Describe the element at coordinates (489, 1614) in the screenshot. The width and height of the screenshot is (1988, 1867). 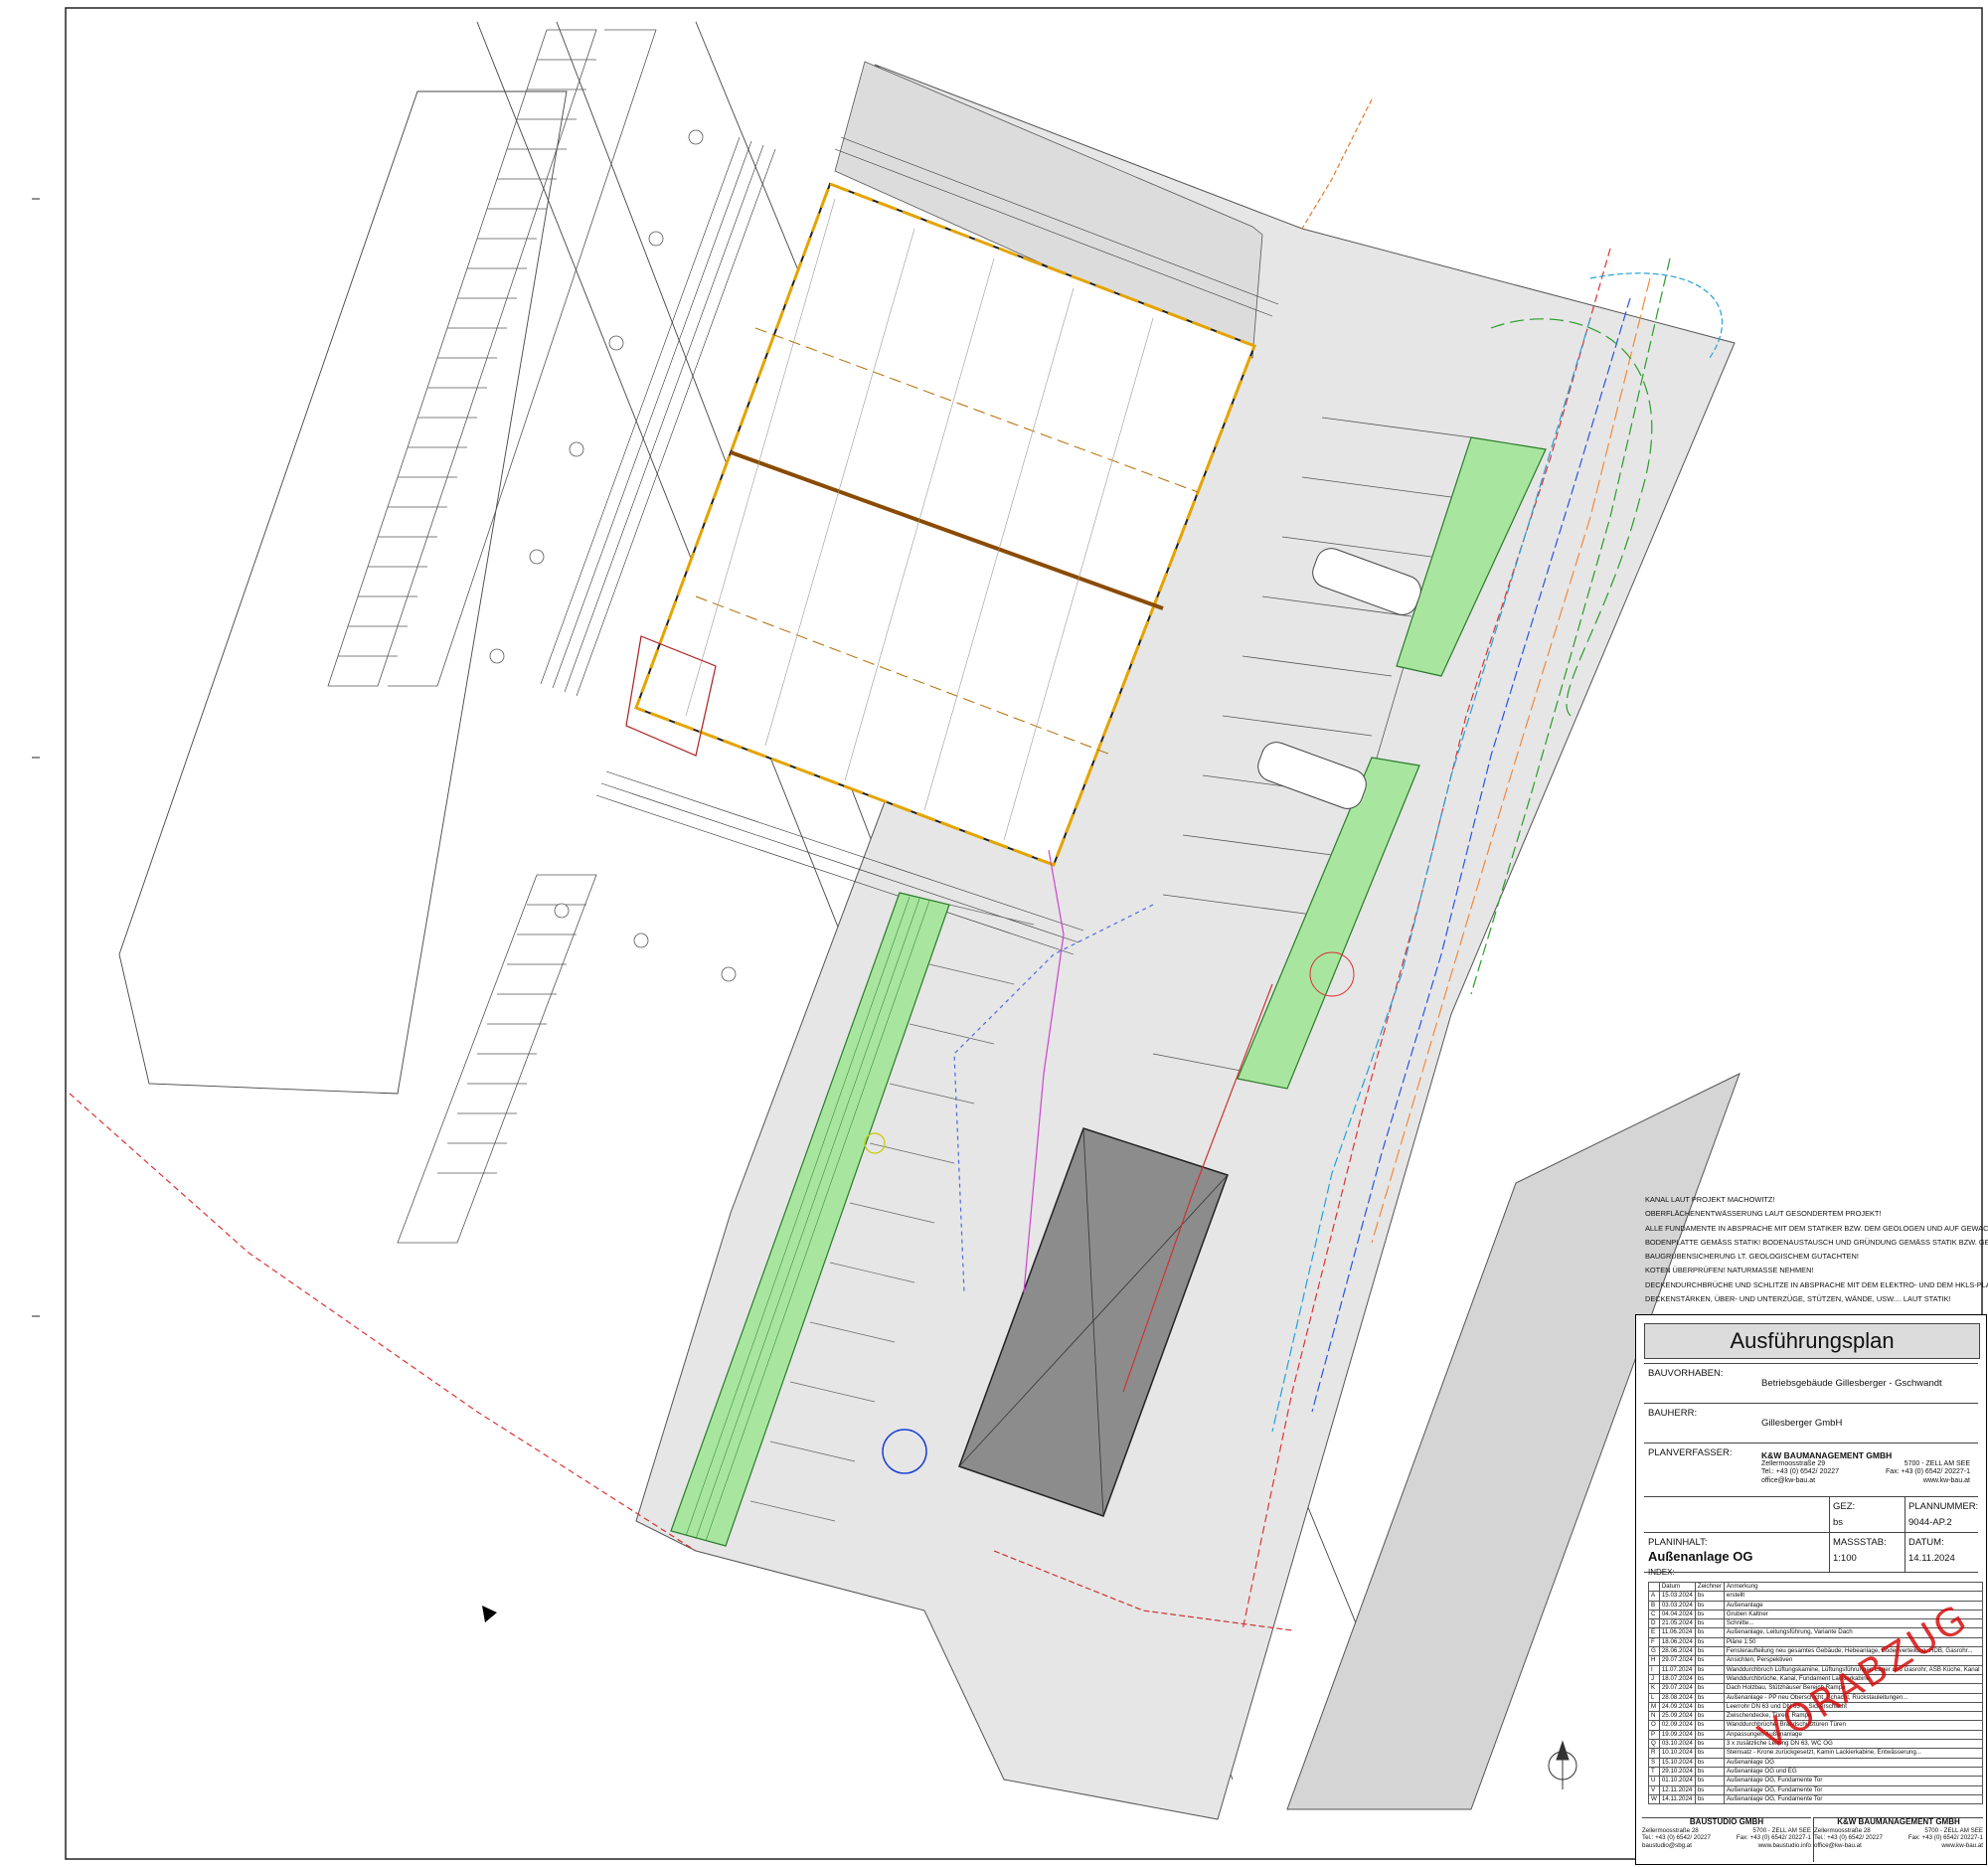
I see `section-marker-a` at that location.